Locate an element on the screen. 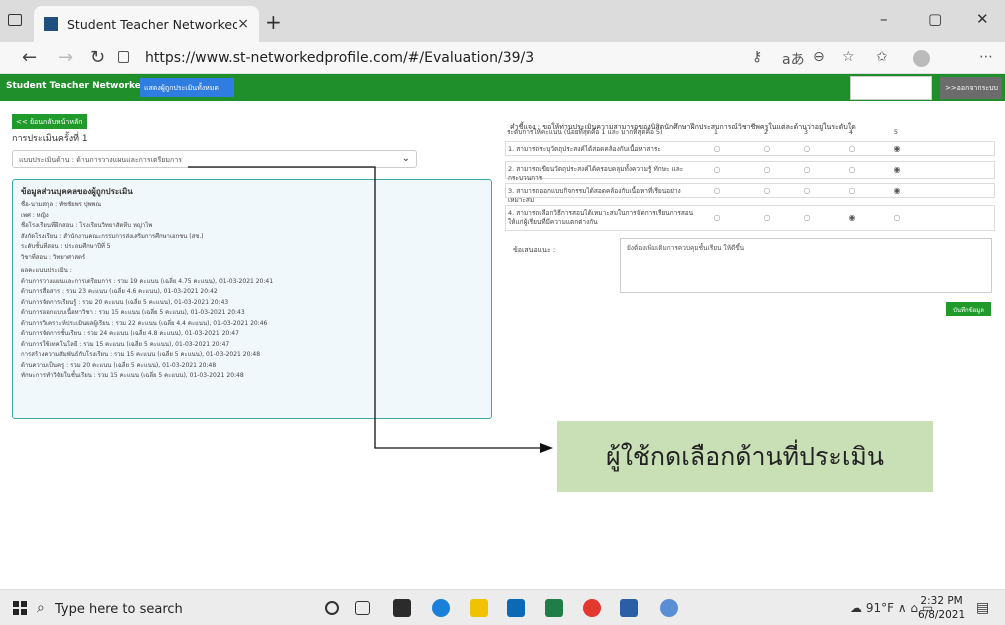 Image resolution: width=1005 pixels, height=625 pixels. taskbar-clock: 2:32 PM 6/8/2021 is located at coordinates (941, 608).